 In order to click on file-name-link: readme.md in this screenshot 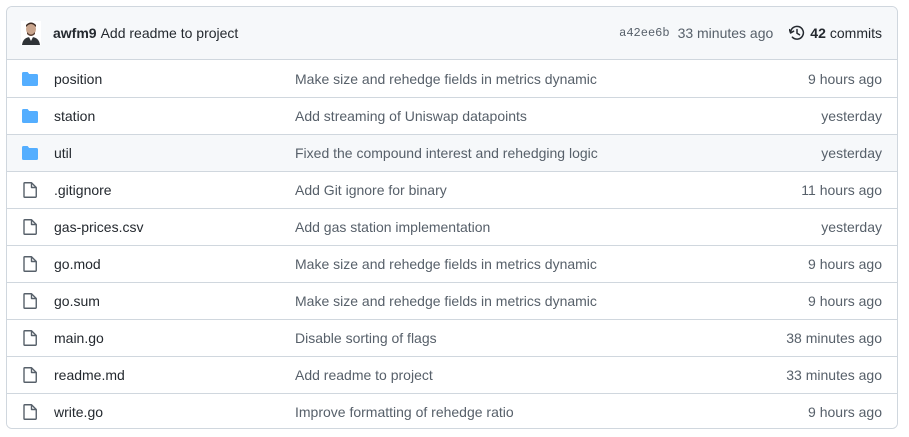, I will do `click(174, 375)`.